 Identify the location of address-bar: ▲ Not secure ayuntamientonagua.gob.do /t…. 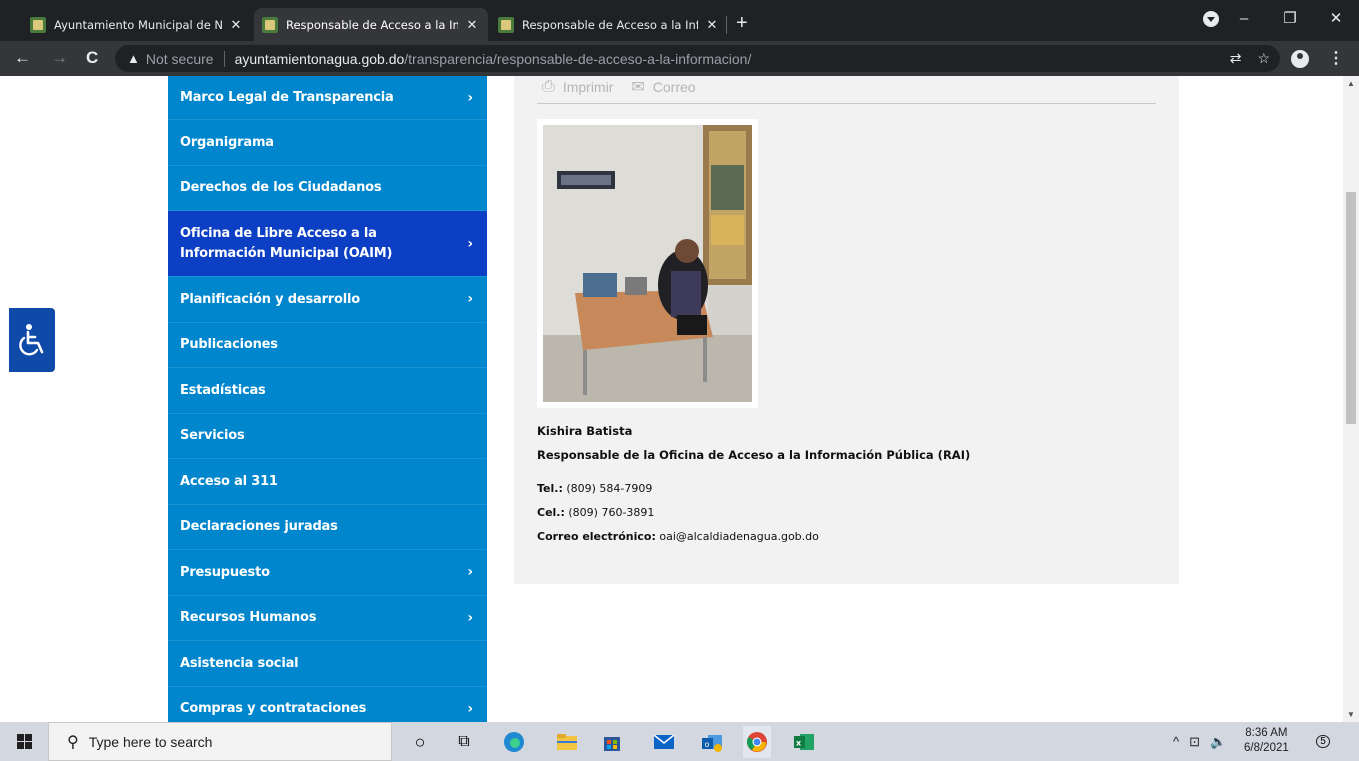
(697, 58).